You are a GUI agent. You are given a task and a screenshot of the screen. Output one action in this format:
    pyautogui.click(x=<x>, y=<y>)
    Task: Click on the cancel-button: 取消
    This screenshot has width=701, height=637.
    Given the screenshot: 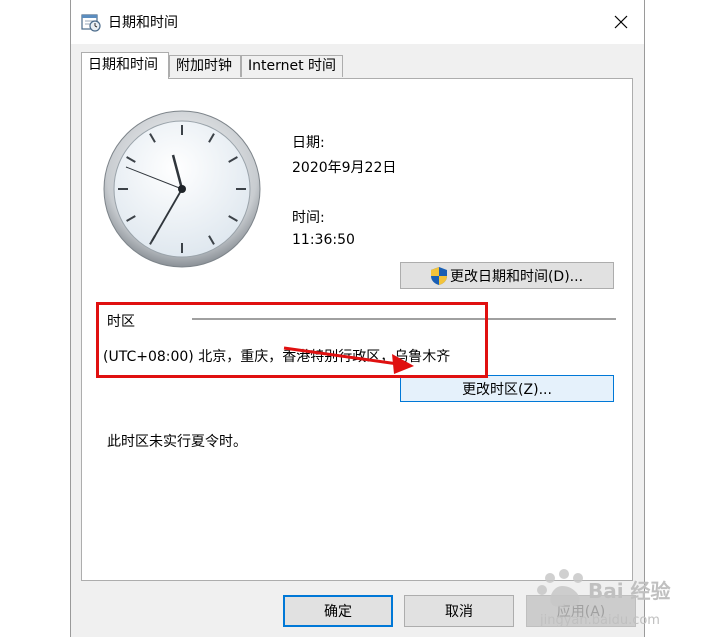 What is the action you would take?
    pyautogui.click(x=459, y=611)
    